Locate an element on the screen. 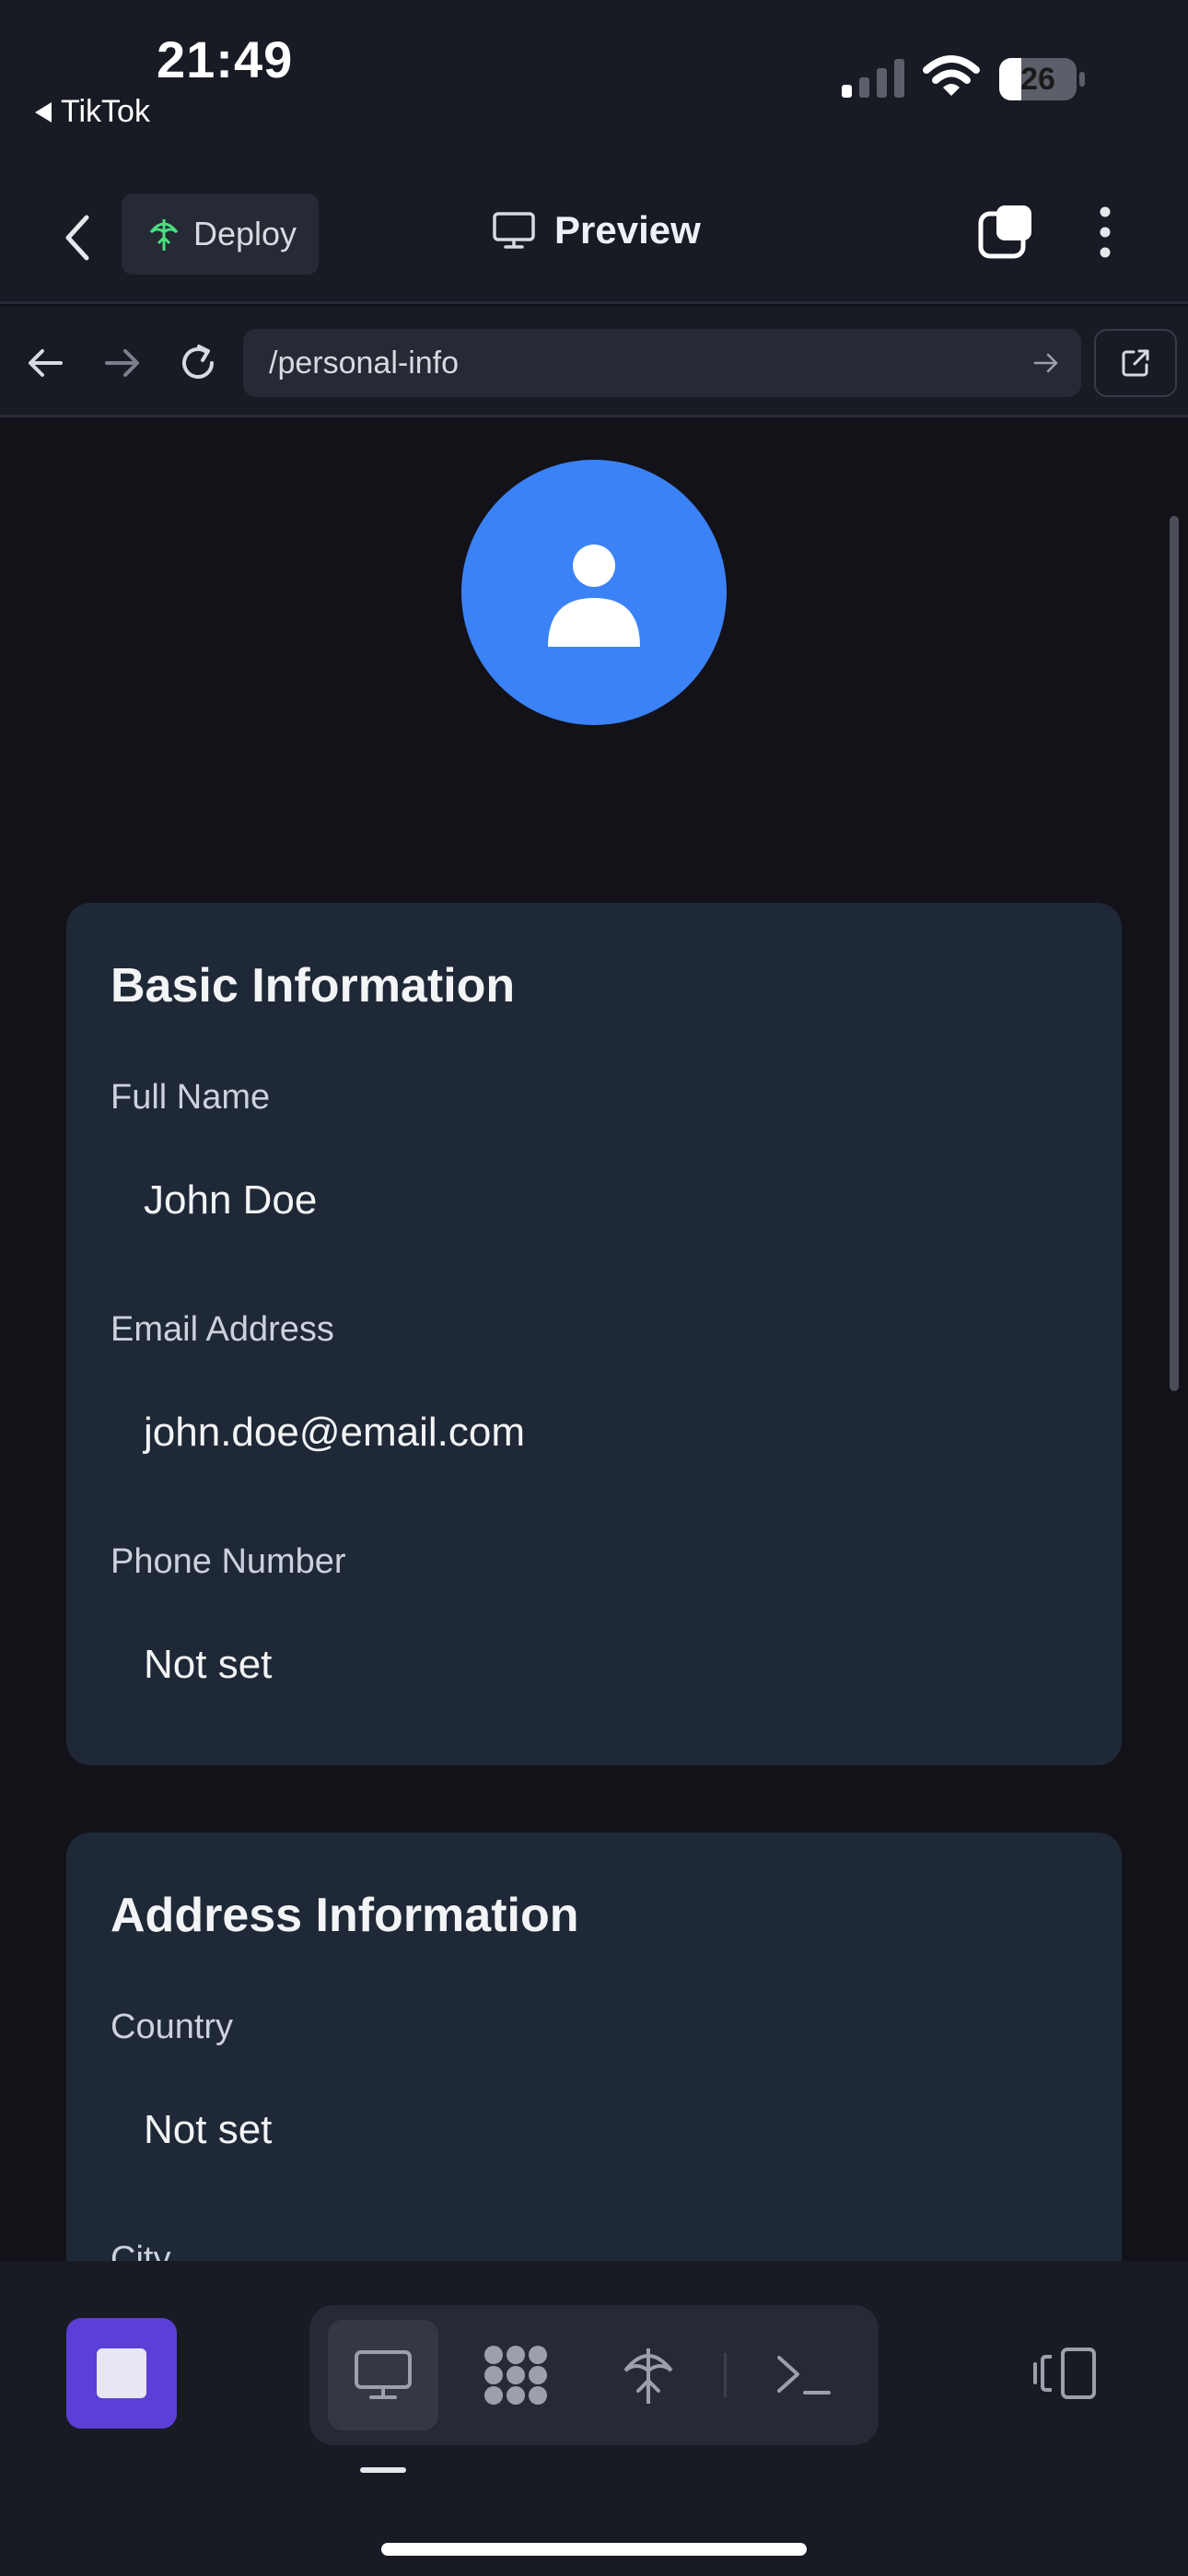 The width and height of the screenshot is (1188, 2576). battery-indicator: 26 is located at coordinates (1042, 79).